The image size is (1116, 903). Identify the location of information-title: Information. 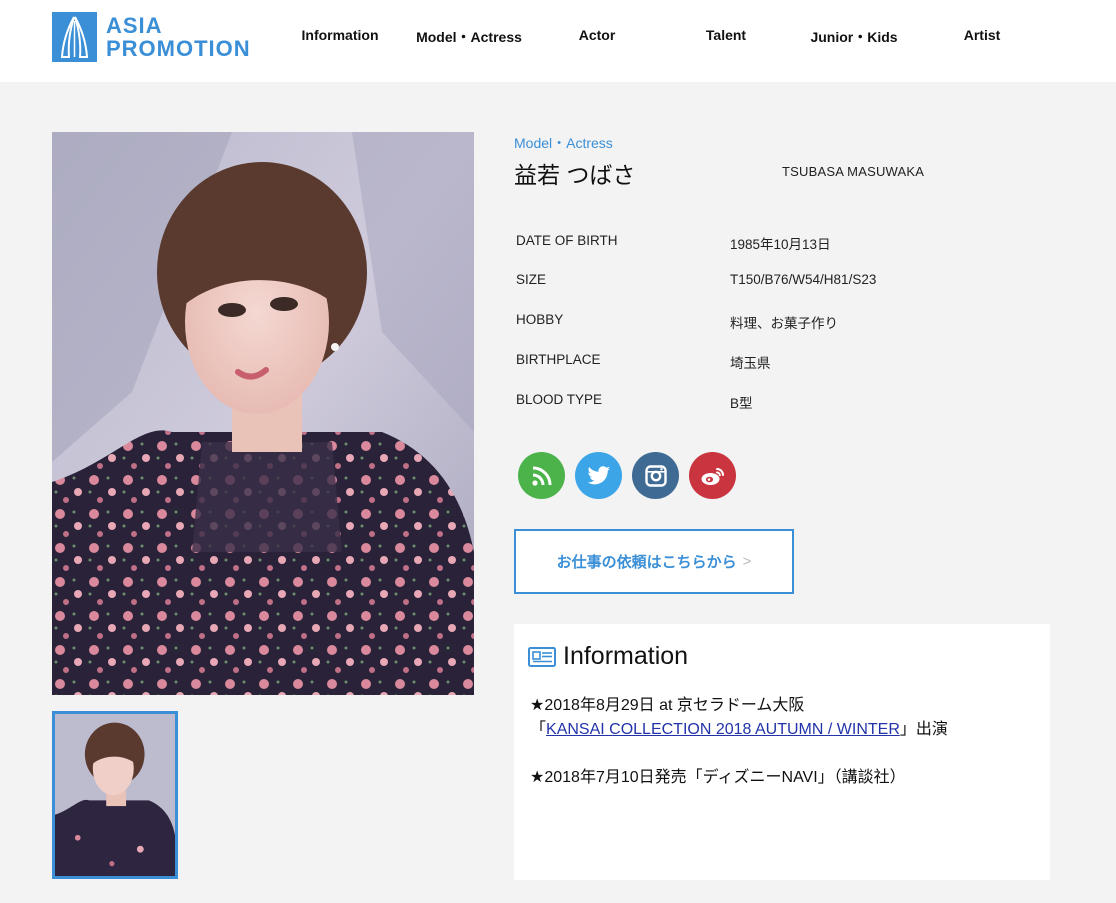
(626, 656).